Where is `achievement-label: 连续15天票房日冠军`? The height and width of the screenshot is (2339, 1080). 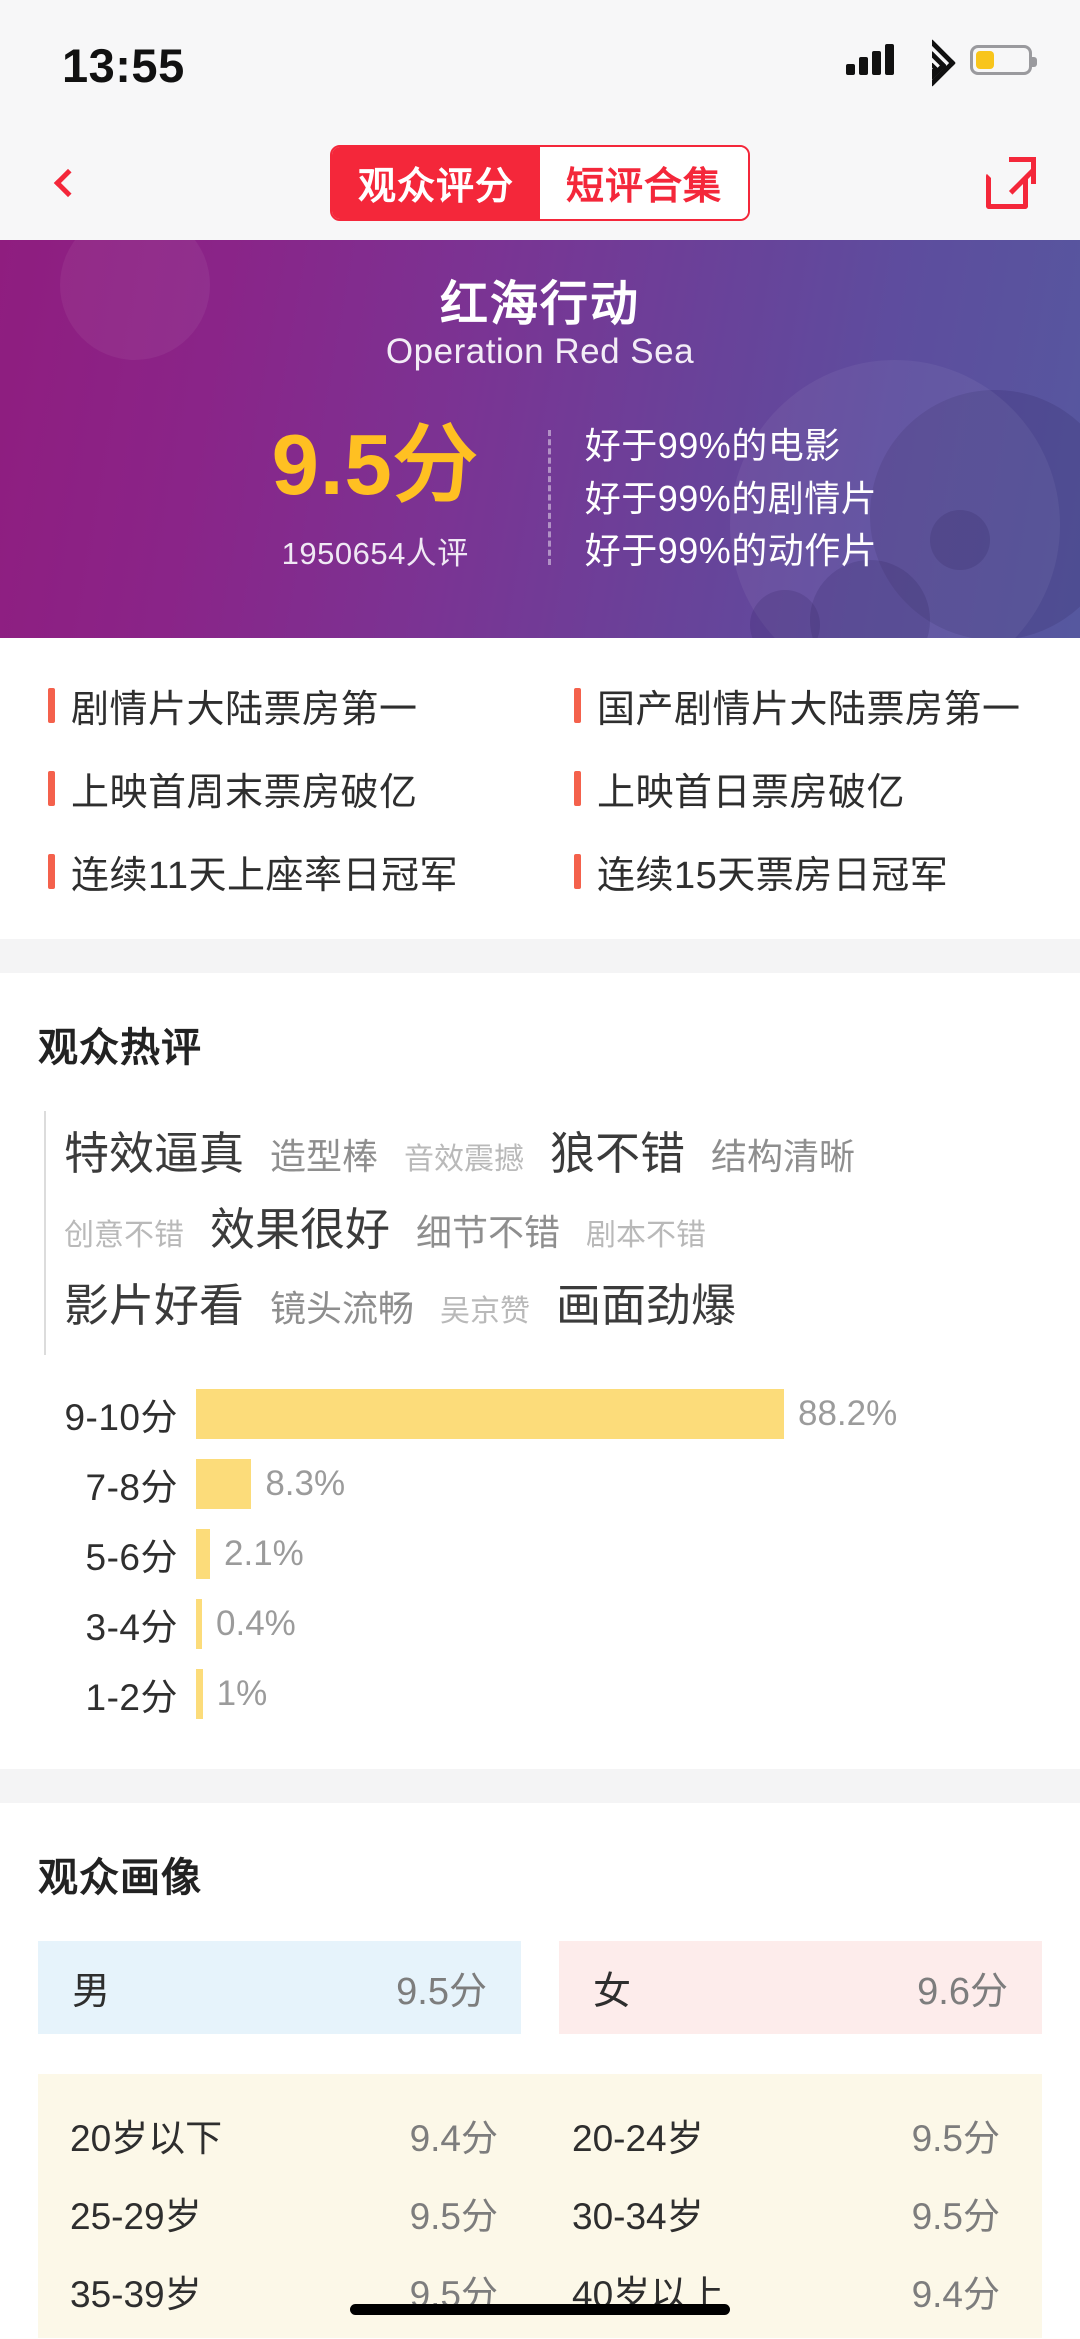 achievement-label: 连续15天票房日冠军 is located at coordinates (773, 876).